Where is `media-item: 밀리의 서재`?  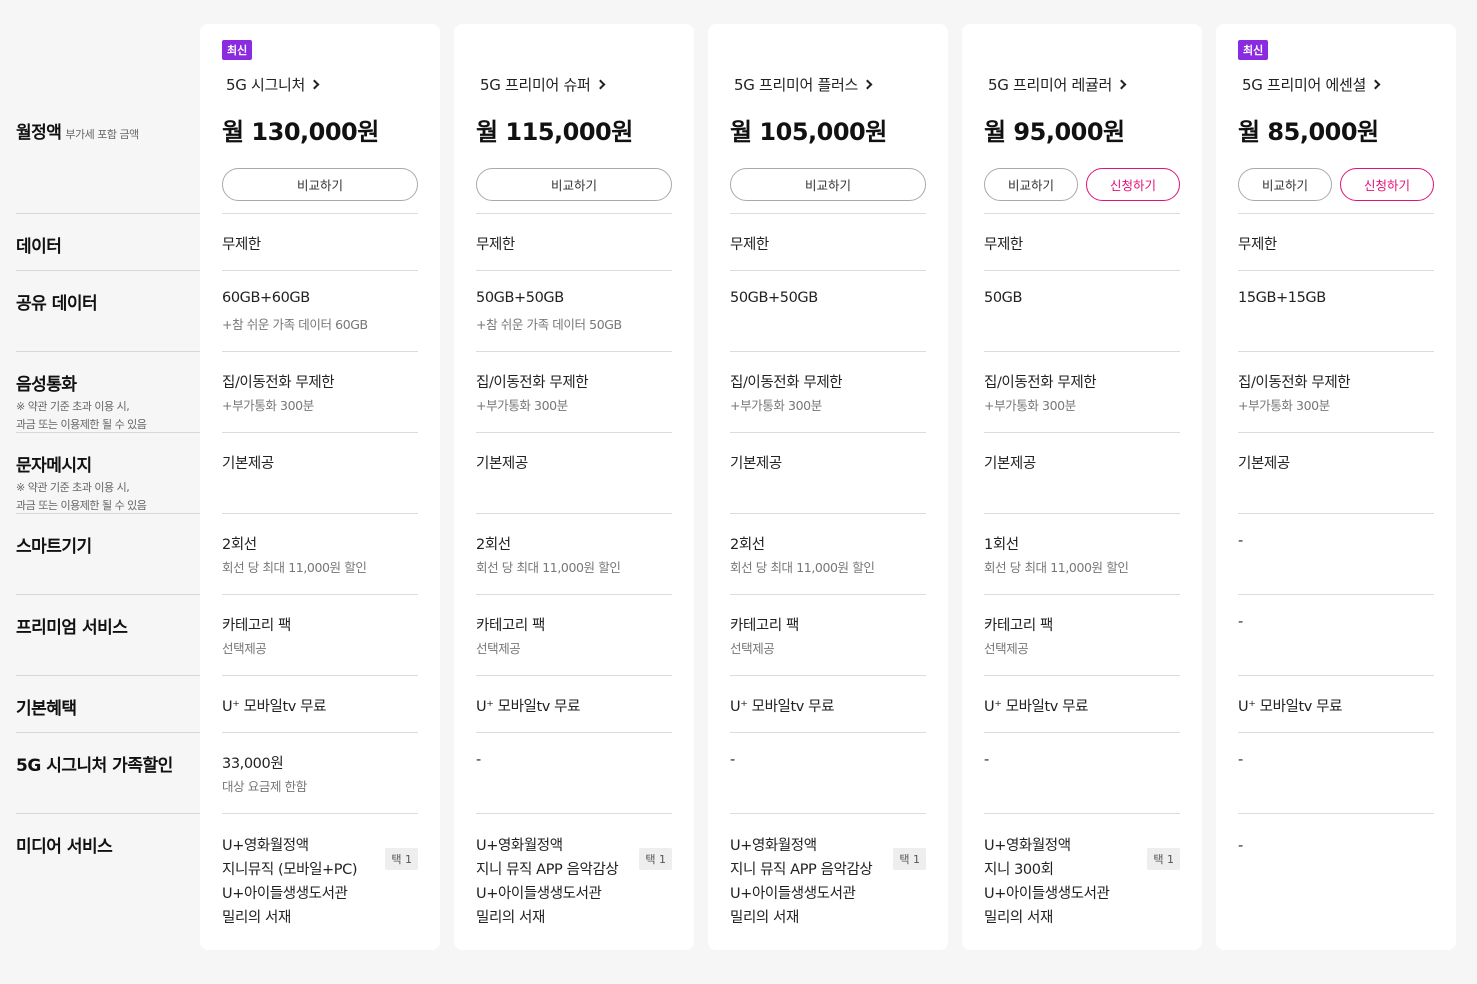 media-item: 밀리의 서재 is located at coordinates (256, 918).